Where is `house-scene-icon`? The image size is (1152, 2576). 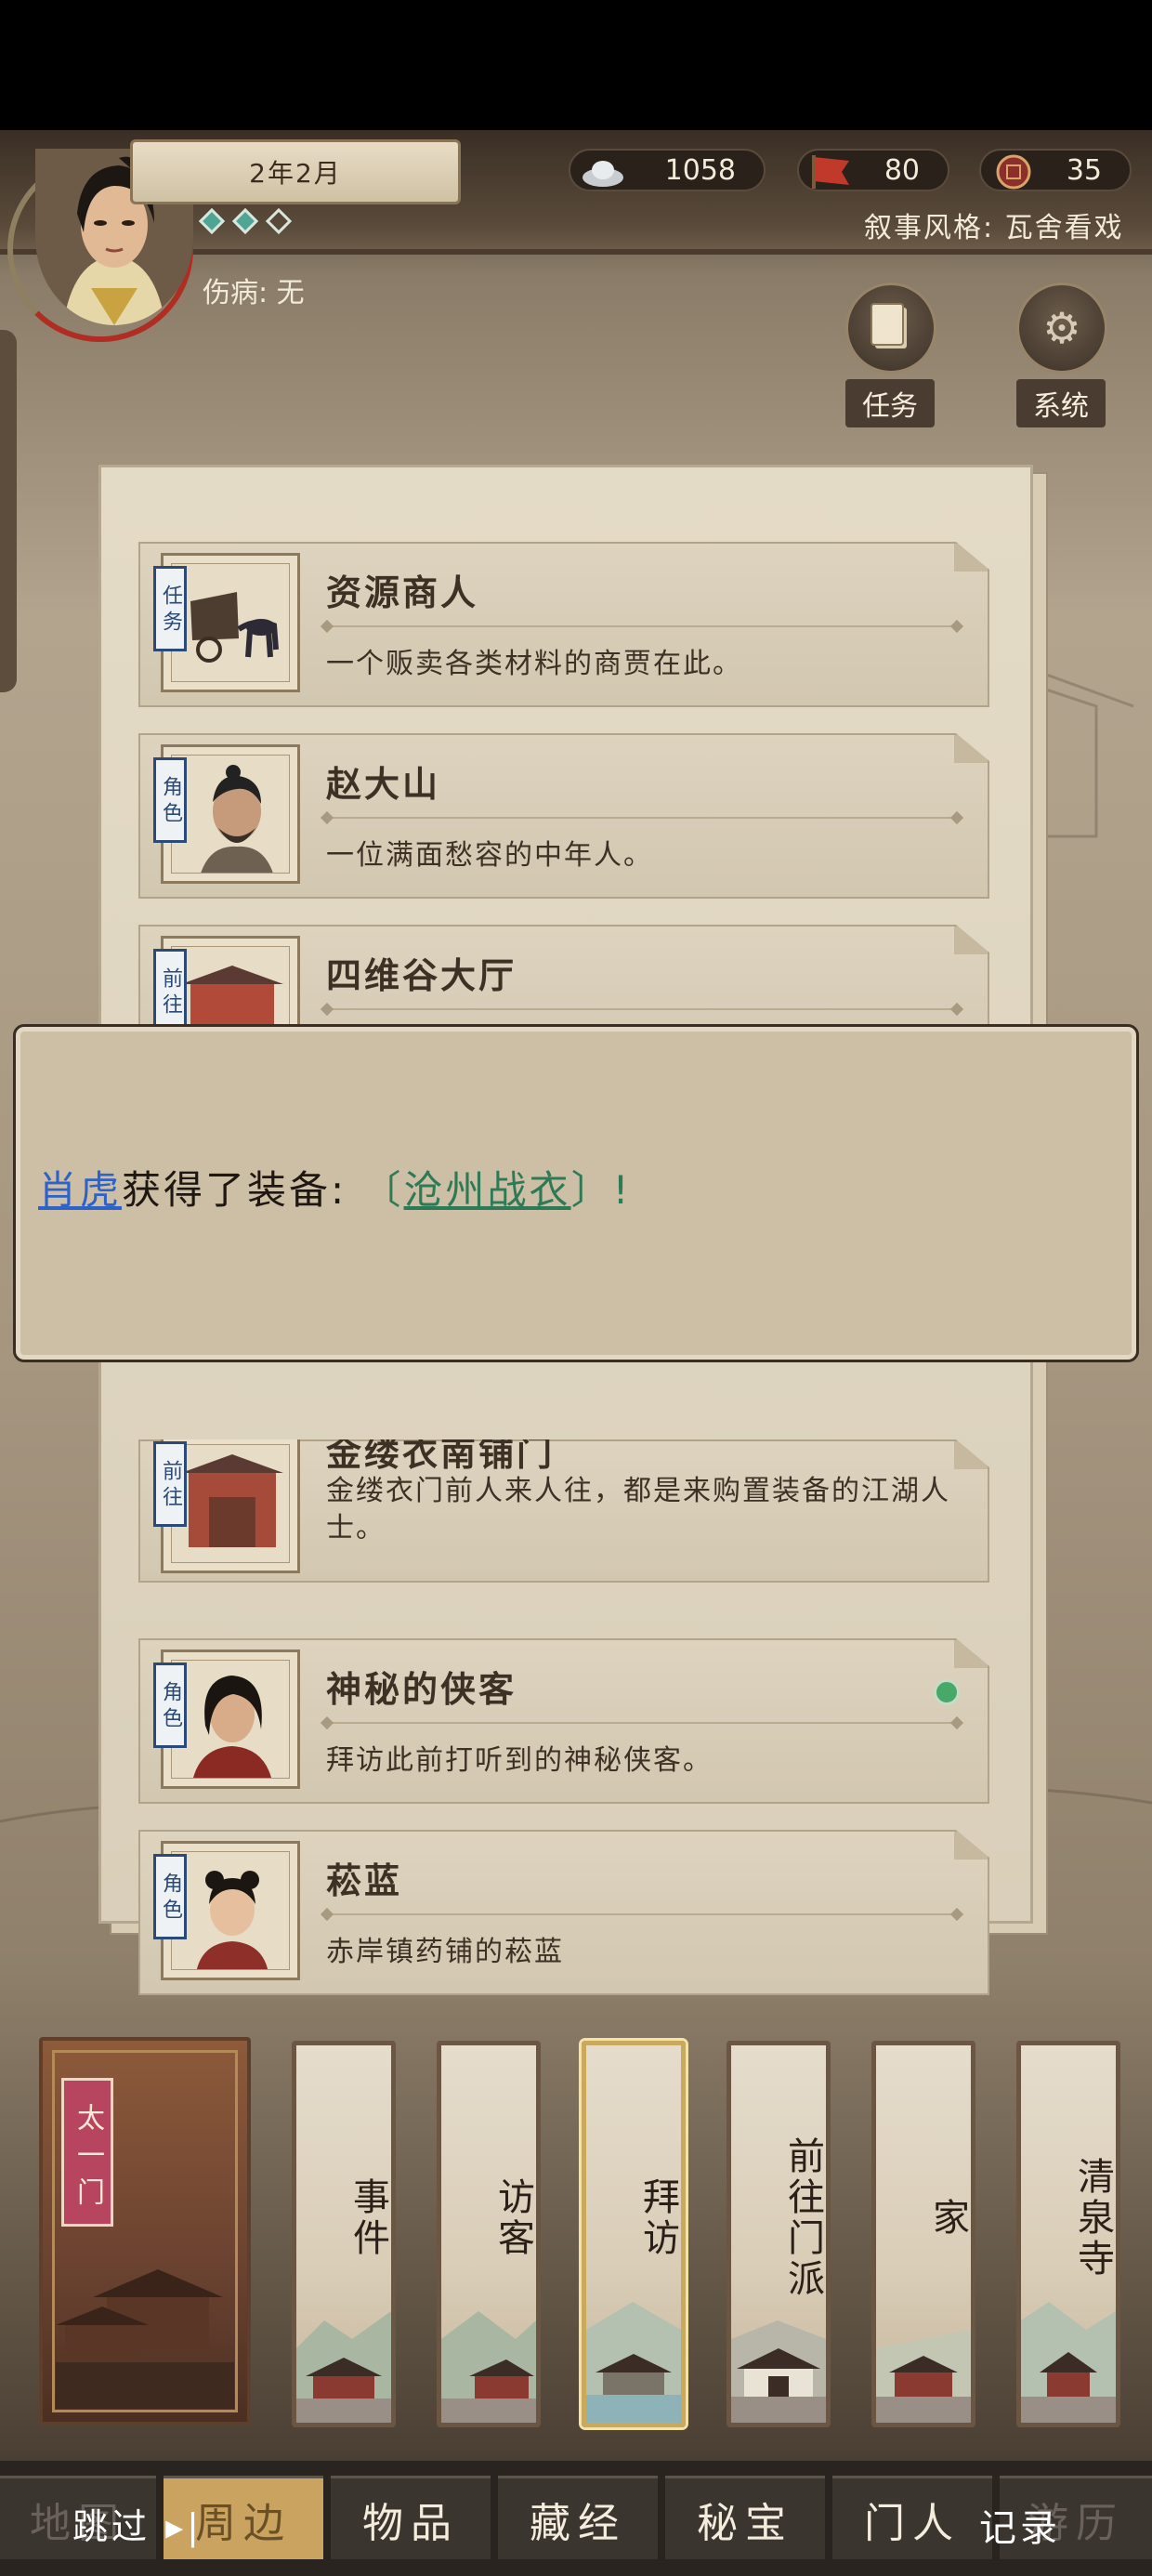 house-scene-icon is located at coordinates (923, 2376).